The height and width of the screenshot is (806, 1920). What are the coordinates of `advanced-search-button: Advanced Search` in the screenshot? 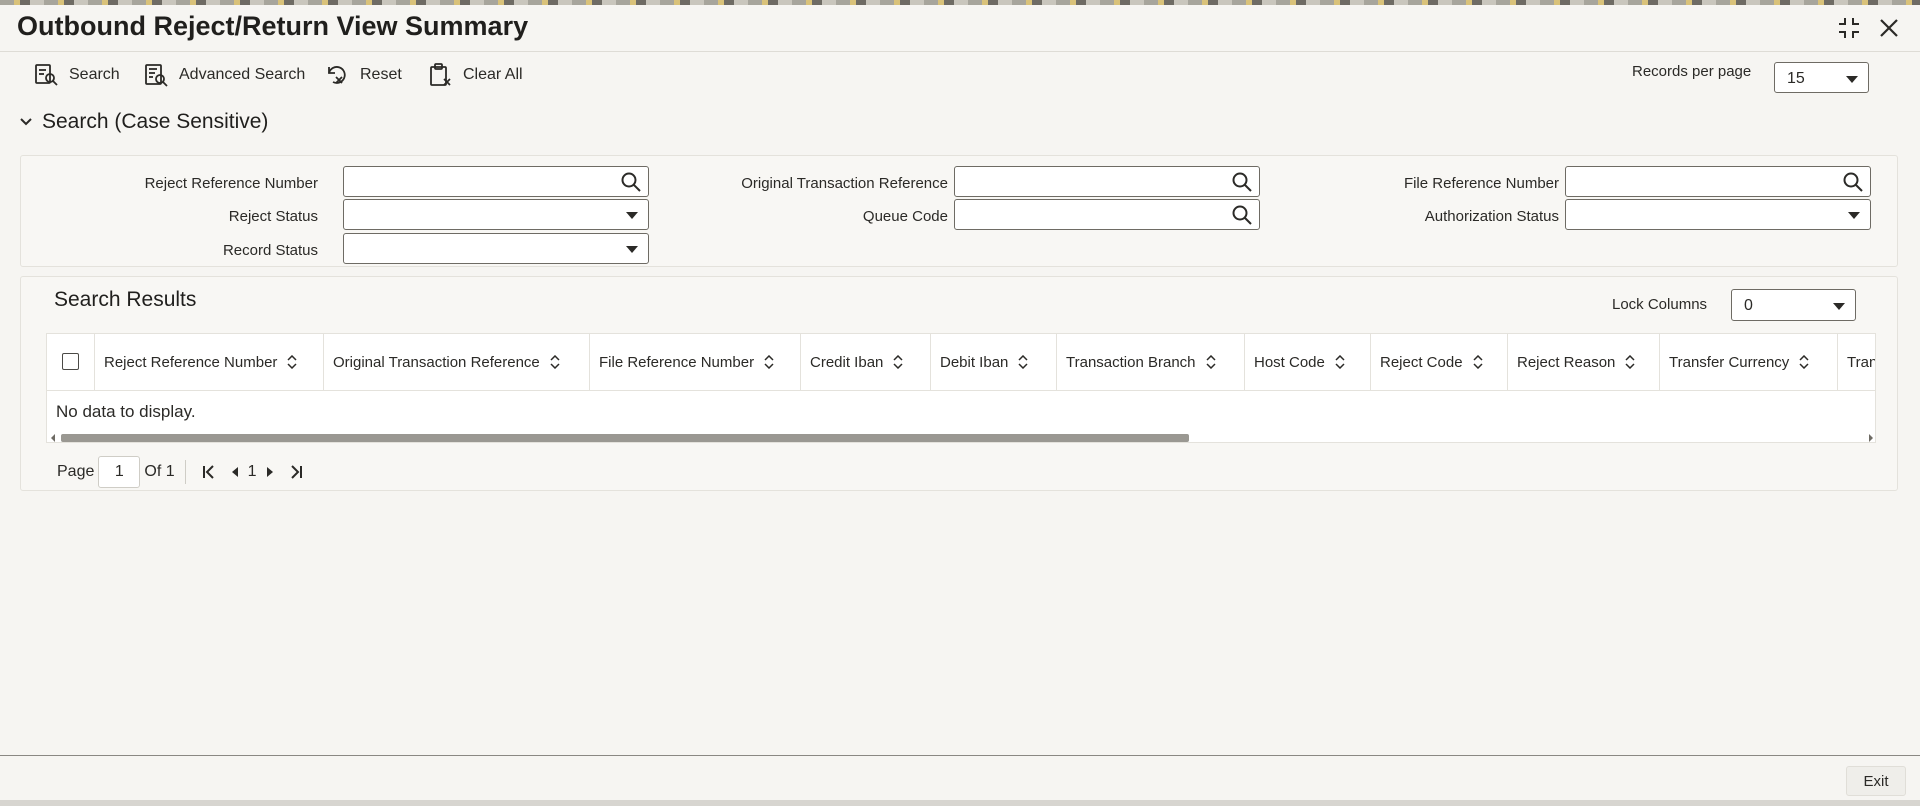 It's located at (224, 75).